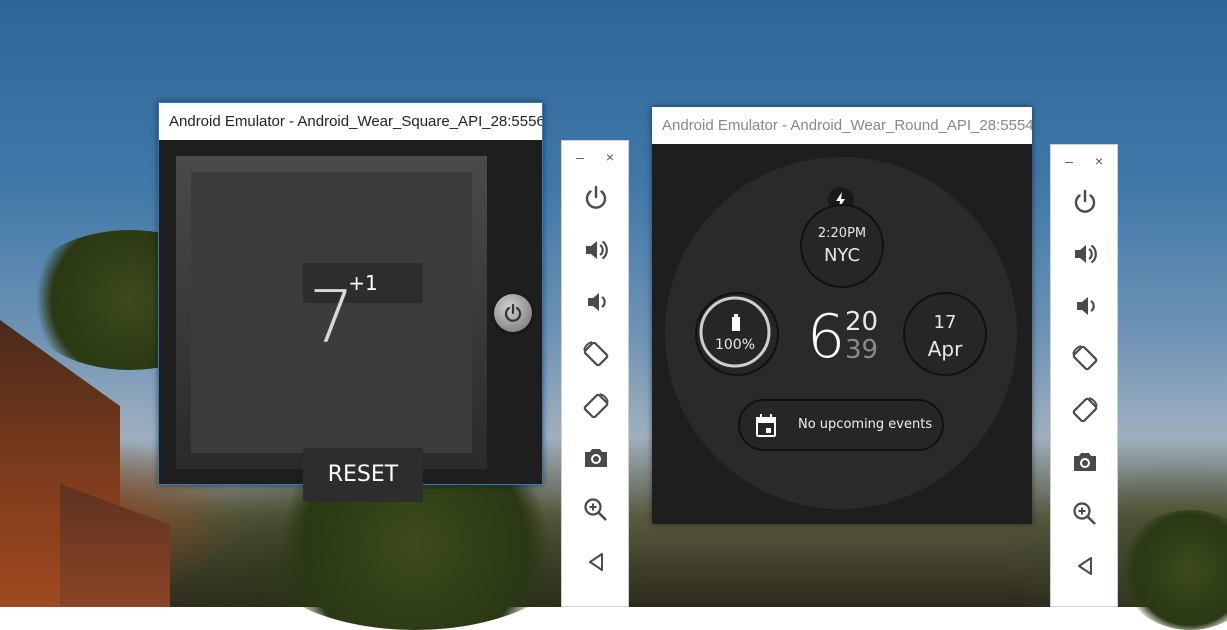 The width and height of the screenshot is (1227, 630). I want to click on reset-button: RESET, so click(363, 475).